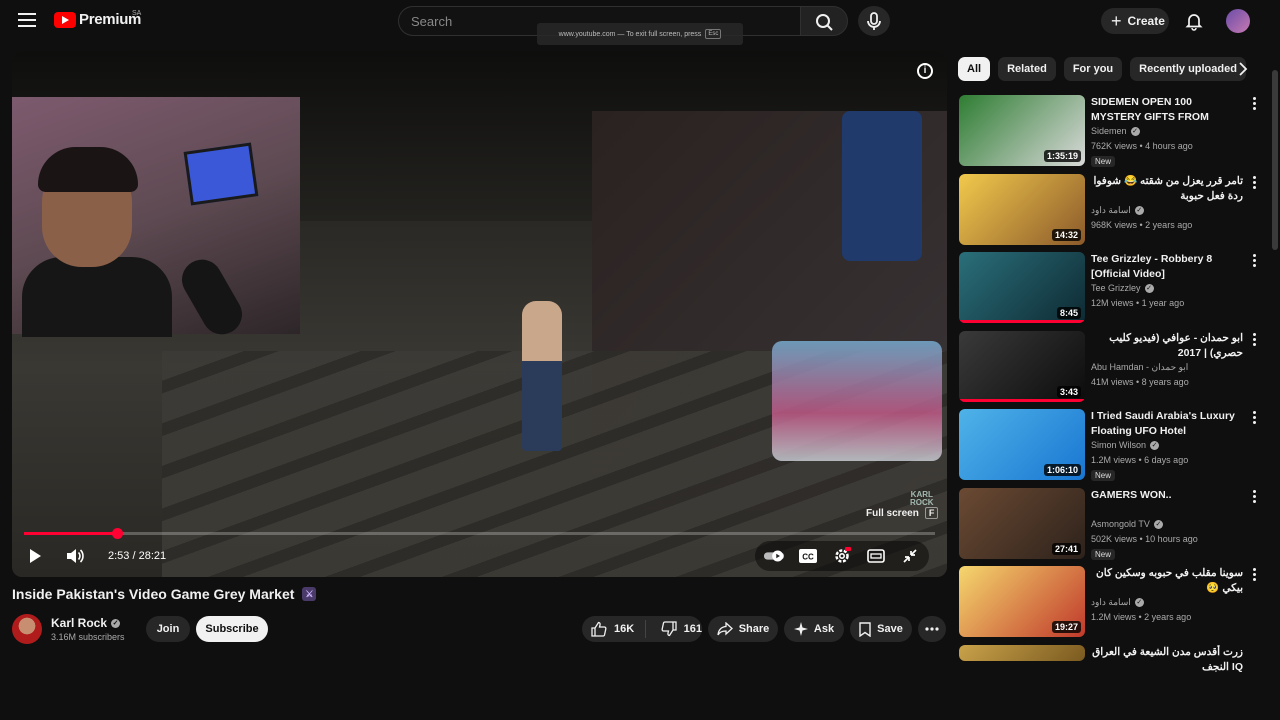 The width and height of the screenshot is (1280, 720). I want to click on voice-search-button, so click(874, 21).